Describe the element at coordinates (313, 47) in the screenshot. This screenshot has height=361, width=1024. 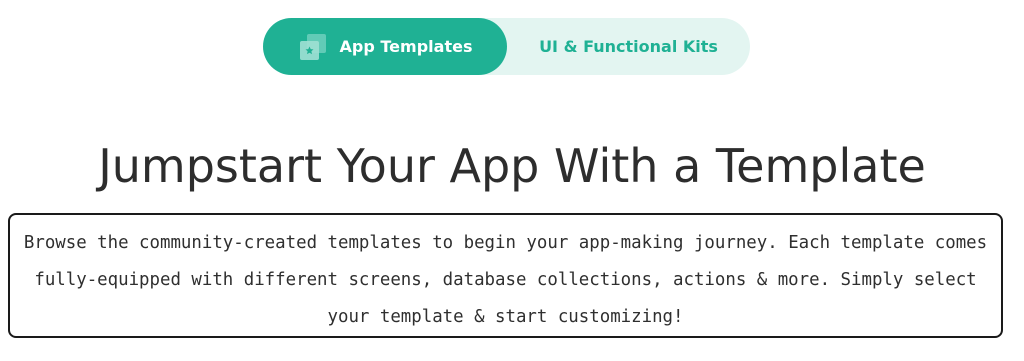
I see `templates-icon` at that location.